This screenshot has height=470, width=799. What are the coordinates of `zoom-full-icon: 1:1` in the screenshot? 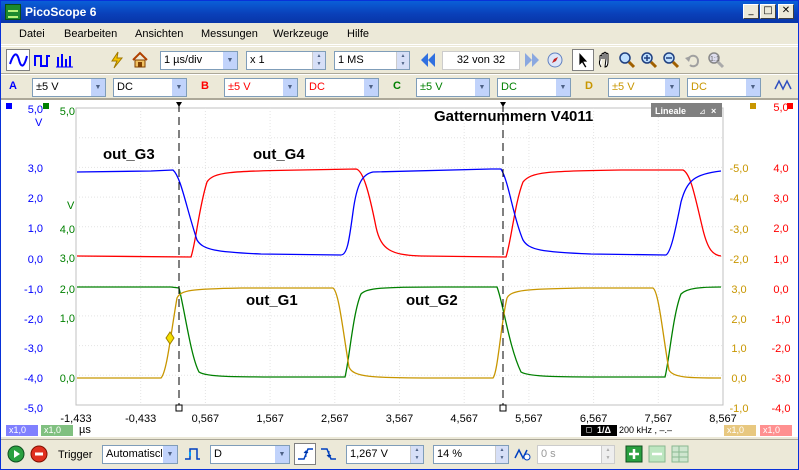 It's located at (716, 60).